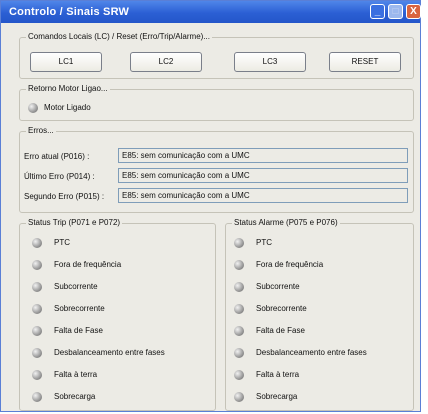 Image resolution: width=428 pixels, height=414 pixels. Describe the element at coordinates (239, 287) in the screenshot. I see `alarm-undercurrent-led-icon` at that location.